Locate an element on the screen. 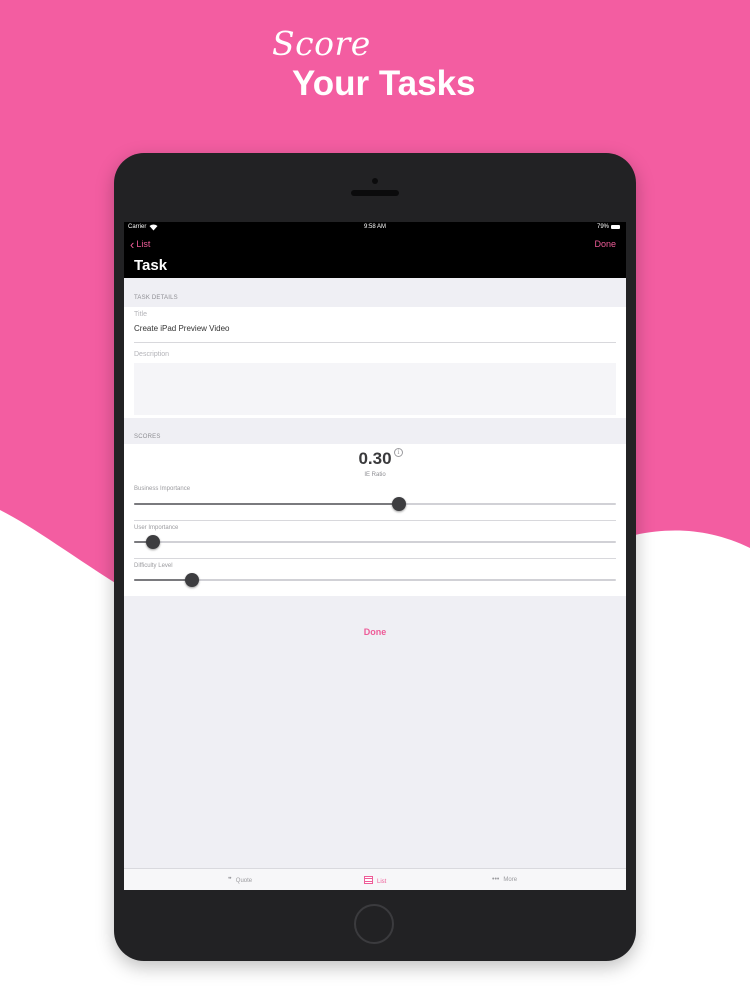 This screenshot has width=750, height=1000. carrier-label: Carrier is located at coordinates (137, 227).